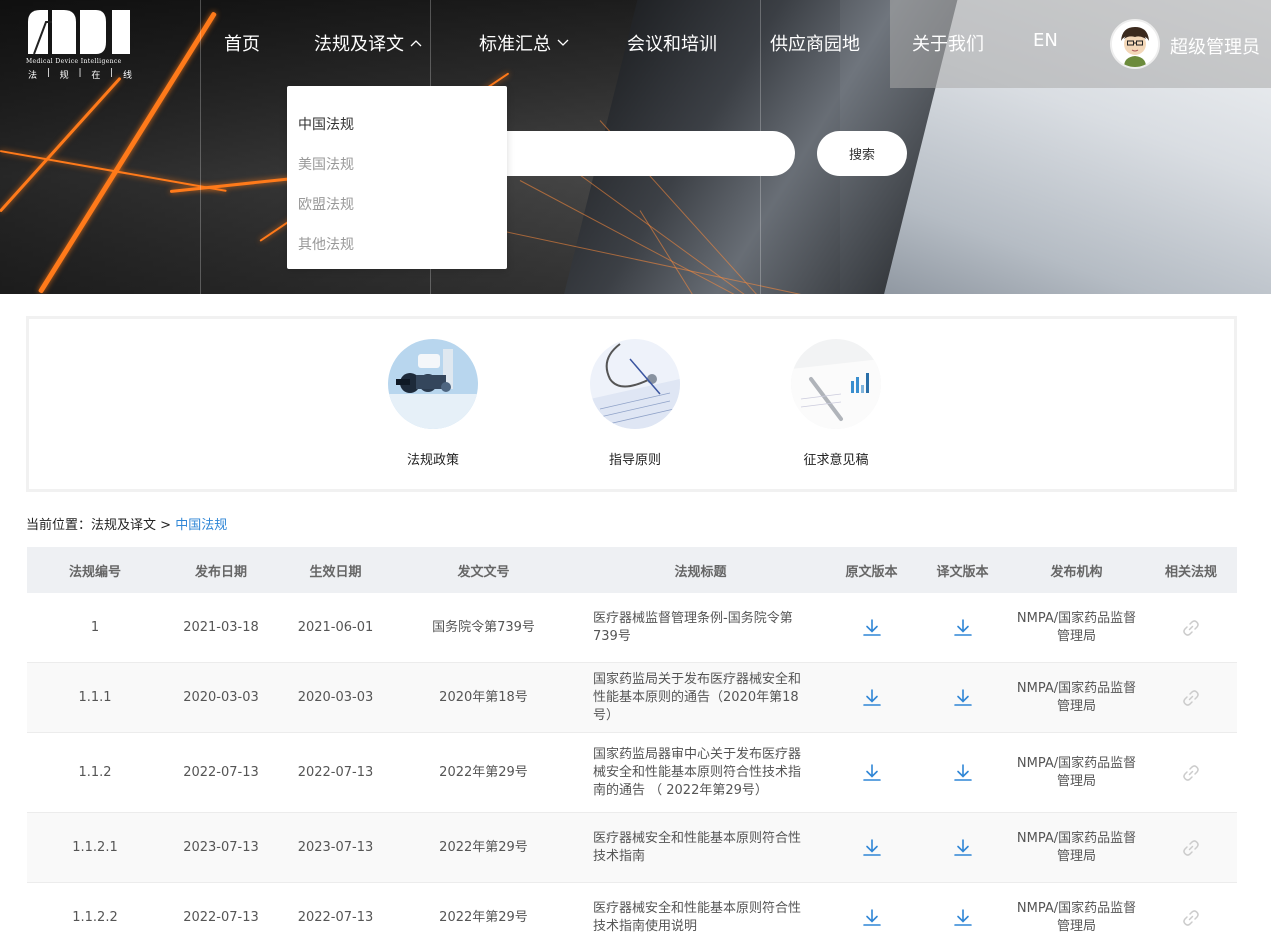 This screenshot has height=937, width=1271. What do you see at coordinates (483, 697) in the screenshot?
I see `cell-doc-number: 2020年第18号` at bounding box center [483, 697].